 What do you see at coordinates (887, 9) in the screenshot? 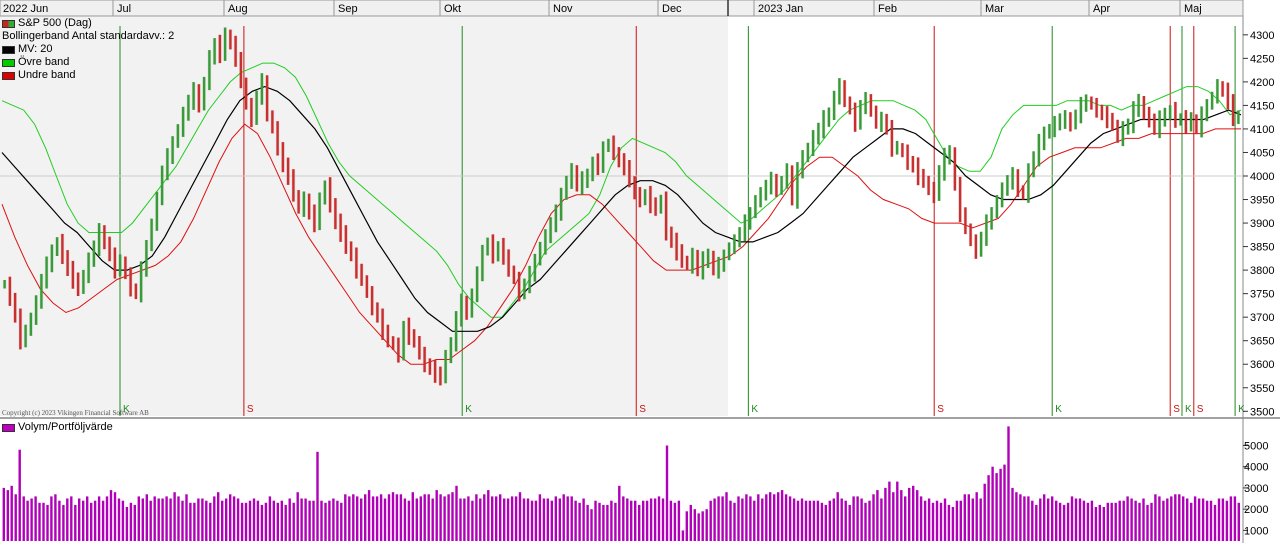
I see `month-label: Feb` at bounding box center [887, 9].